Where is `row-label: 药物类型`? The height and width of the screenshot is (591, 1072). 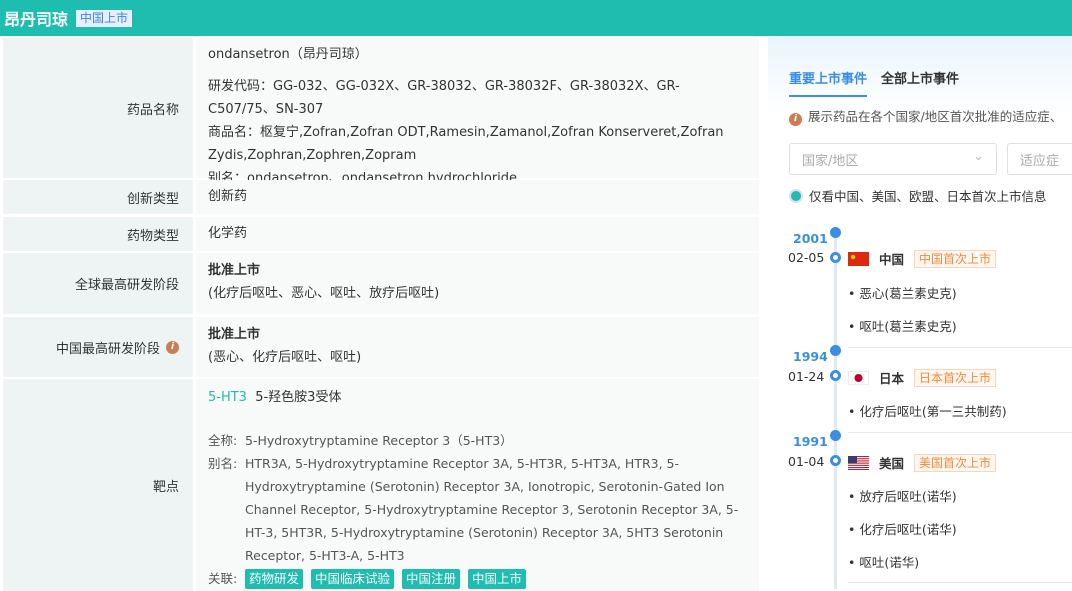
row-label: 药物类型 is located at coordinates (98, 234).